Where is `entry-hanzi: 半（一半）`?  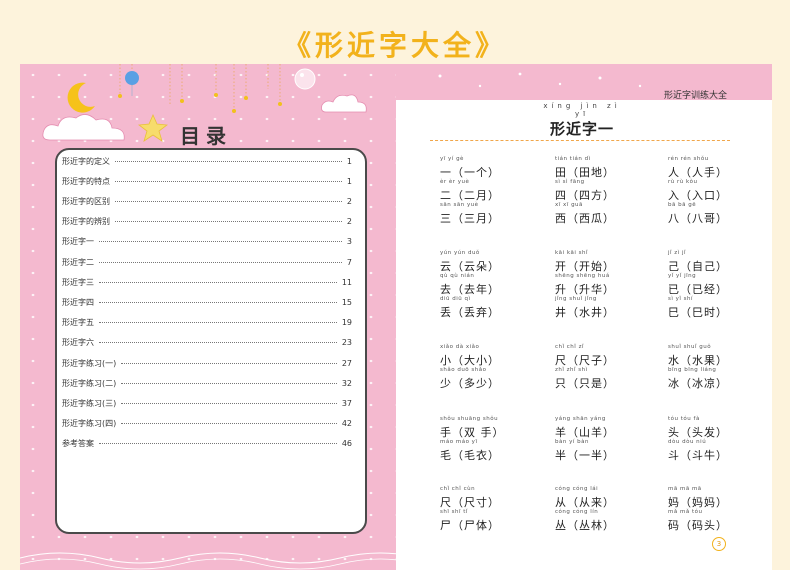
entry-hanzi: 半（一半） is located at coordinates (585, 455).